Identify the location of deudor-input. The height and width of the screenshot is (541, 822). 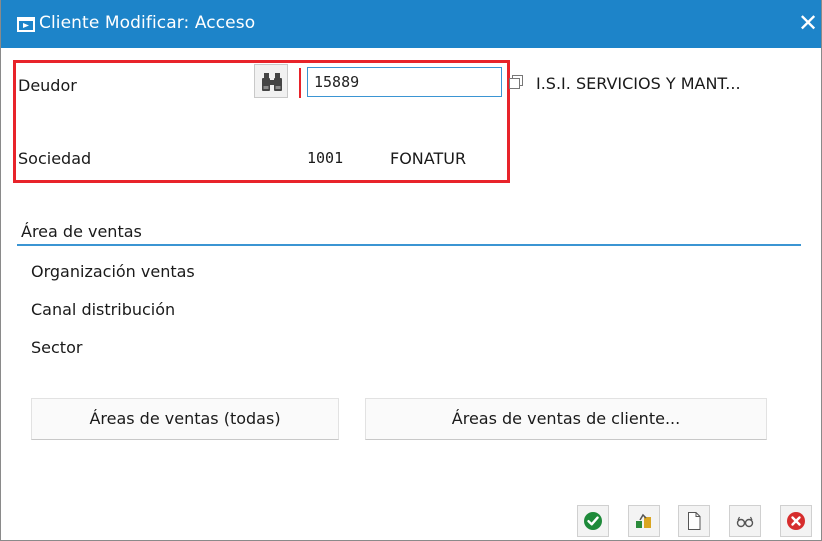
(404, 82).